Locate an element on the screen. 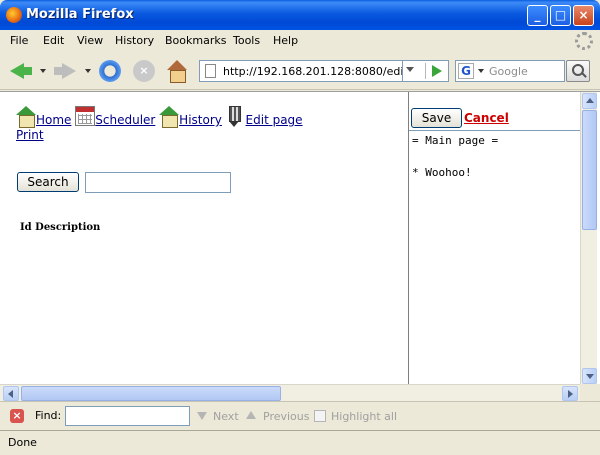 The height and width of the screenshot is (455, 600). url-separator is located at coordinates (402, 71).